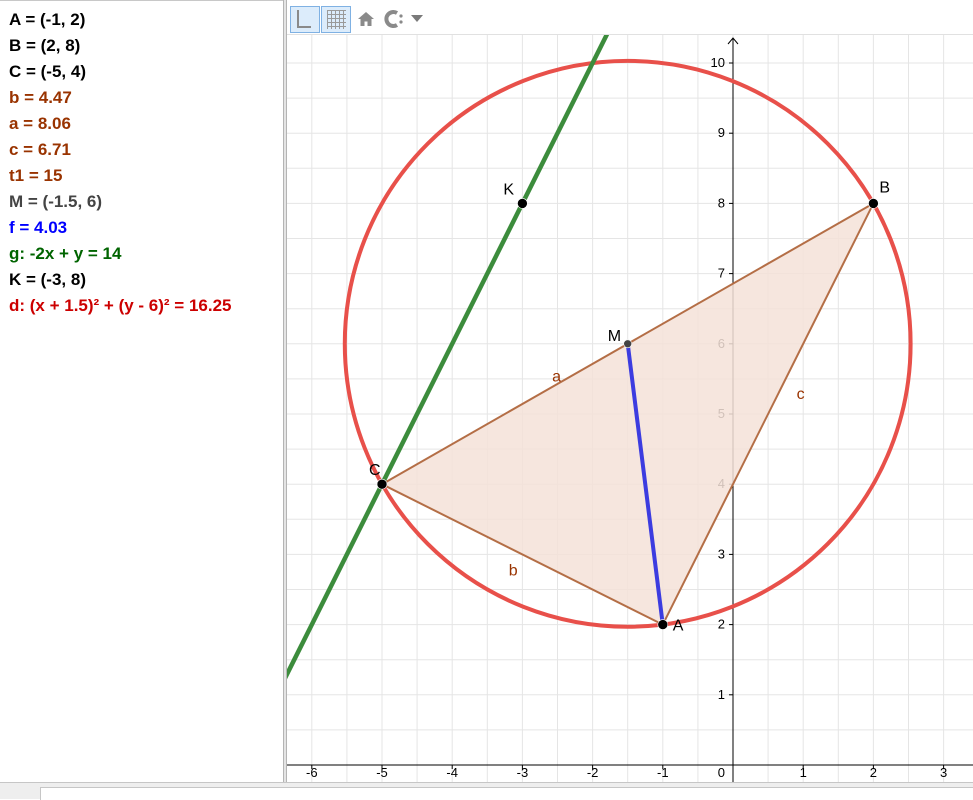 The width and height of the screenshot is (973, 800). I want to click on y-tick-label: 3, so click(721, 553).